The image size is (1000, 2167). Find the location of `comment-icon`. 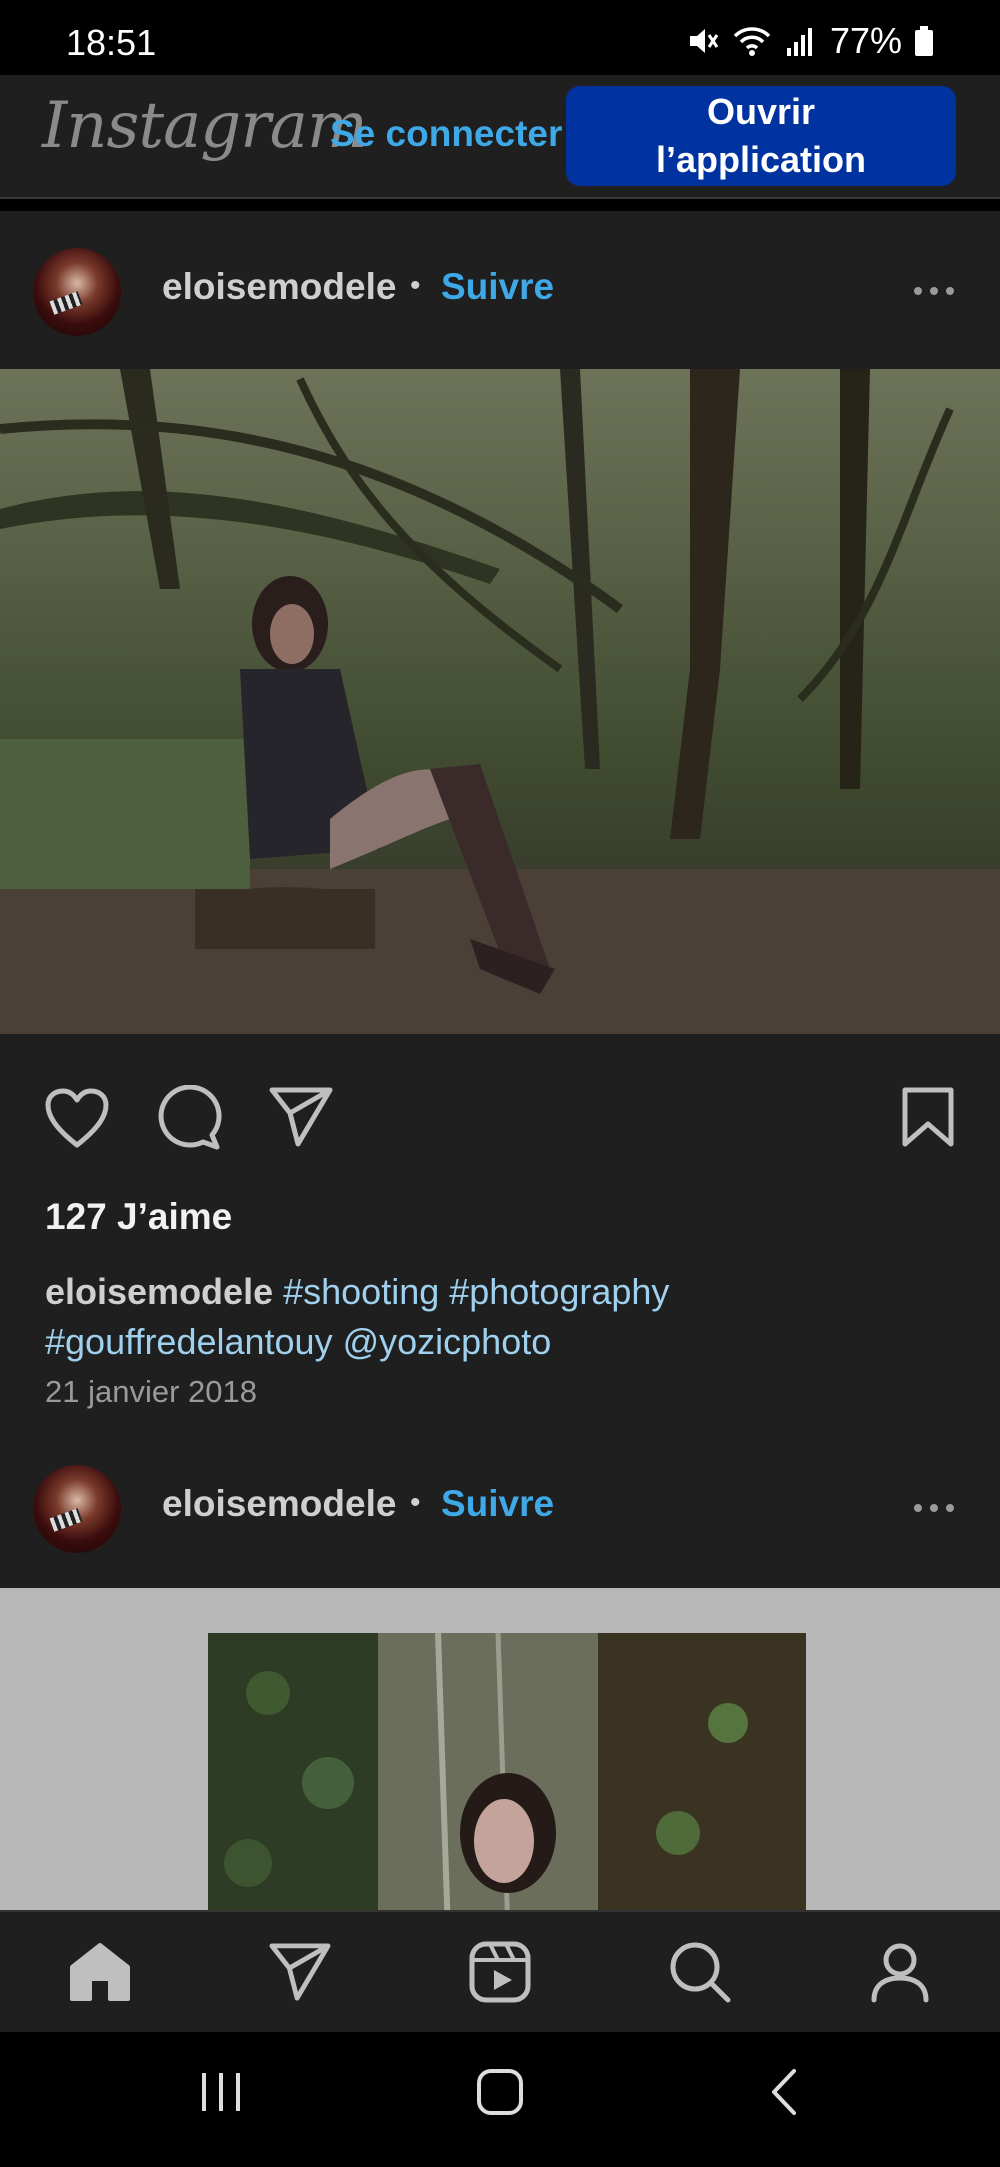

comment-icon is located at coordinates (189, 1118).